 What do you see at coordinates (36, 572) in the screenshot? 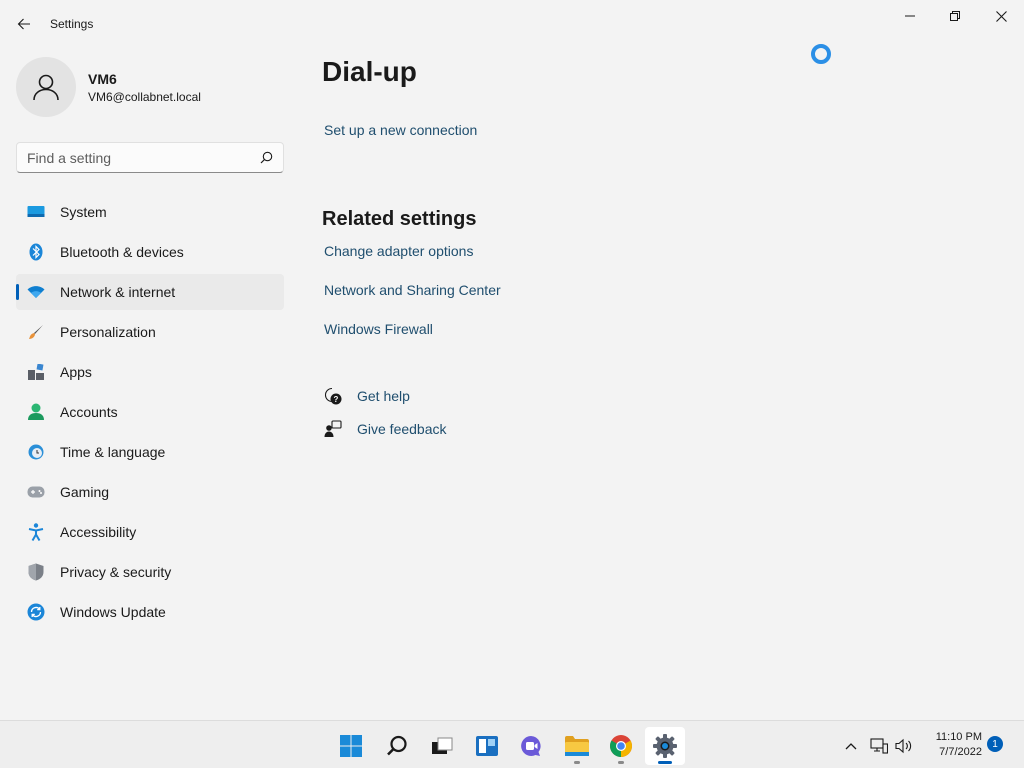
I see `shield-icon` at bounding box center [36, 572].